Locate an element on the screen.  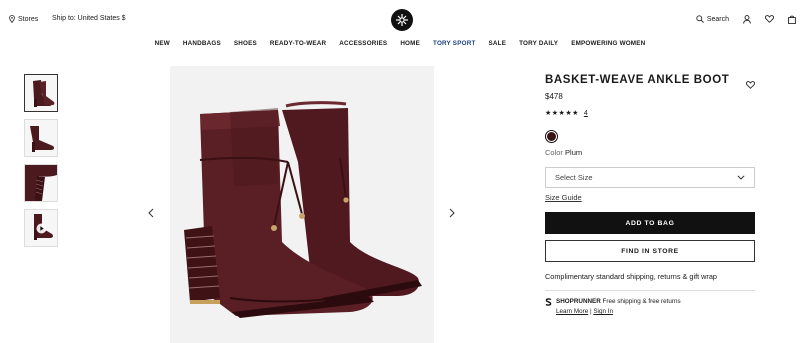
nav-item-tory-sport: TORY SPORT is located at coordinates (454, 43).